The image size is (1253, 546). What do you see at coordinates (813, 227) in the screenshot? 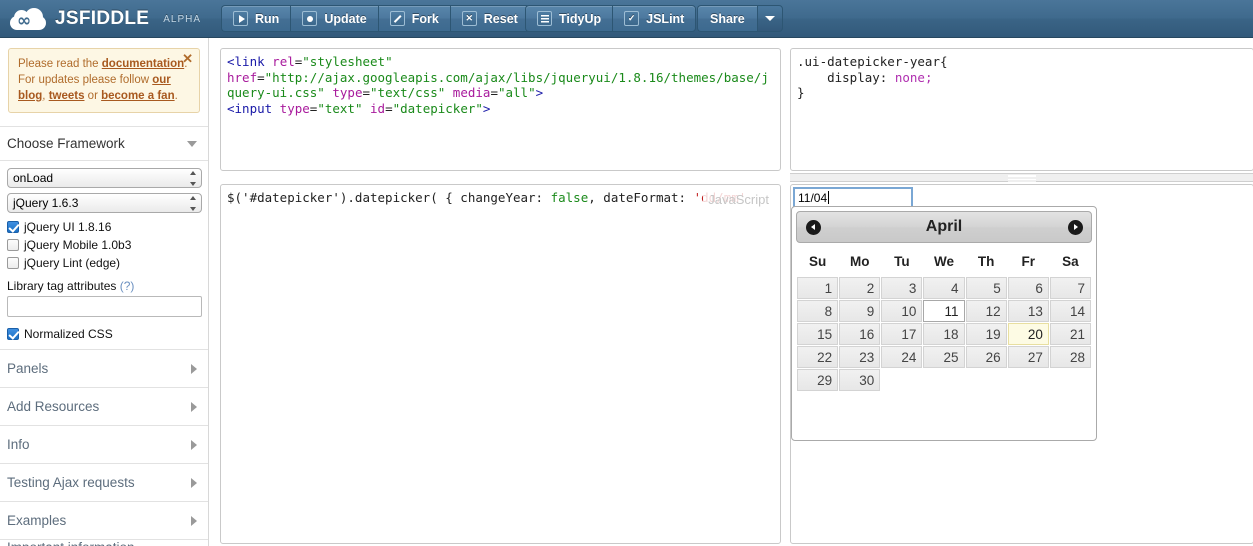
I see `datepicker-prev-button` at bounding box center [813, 227].